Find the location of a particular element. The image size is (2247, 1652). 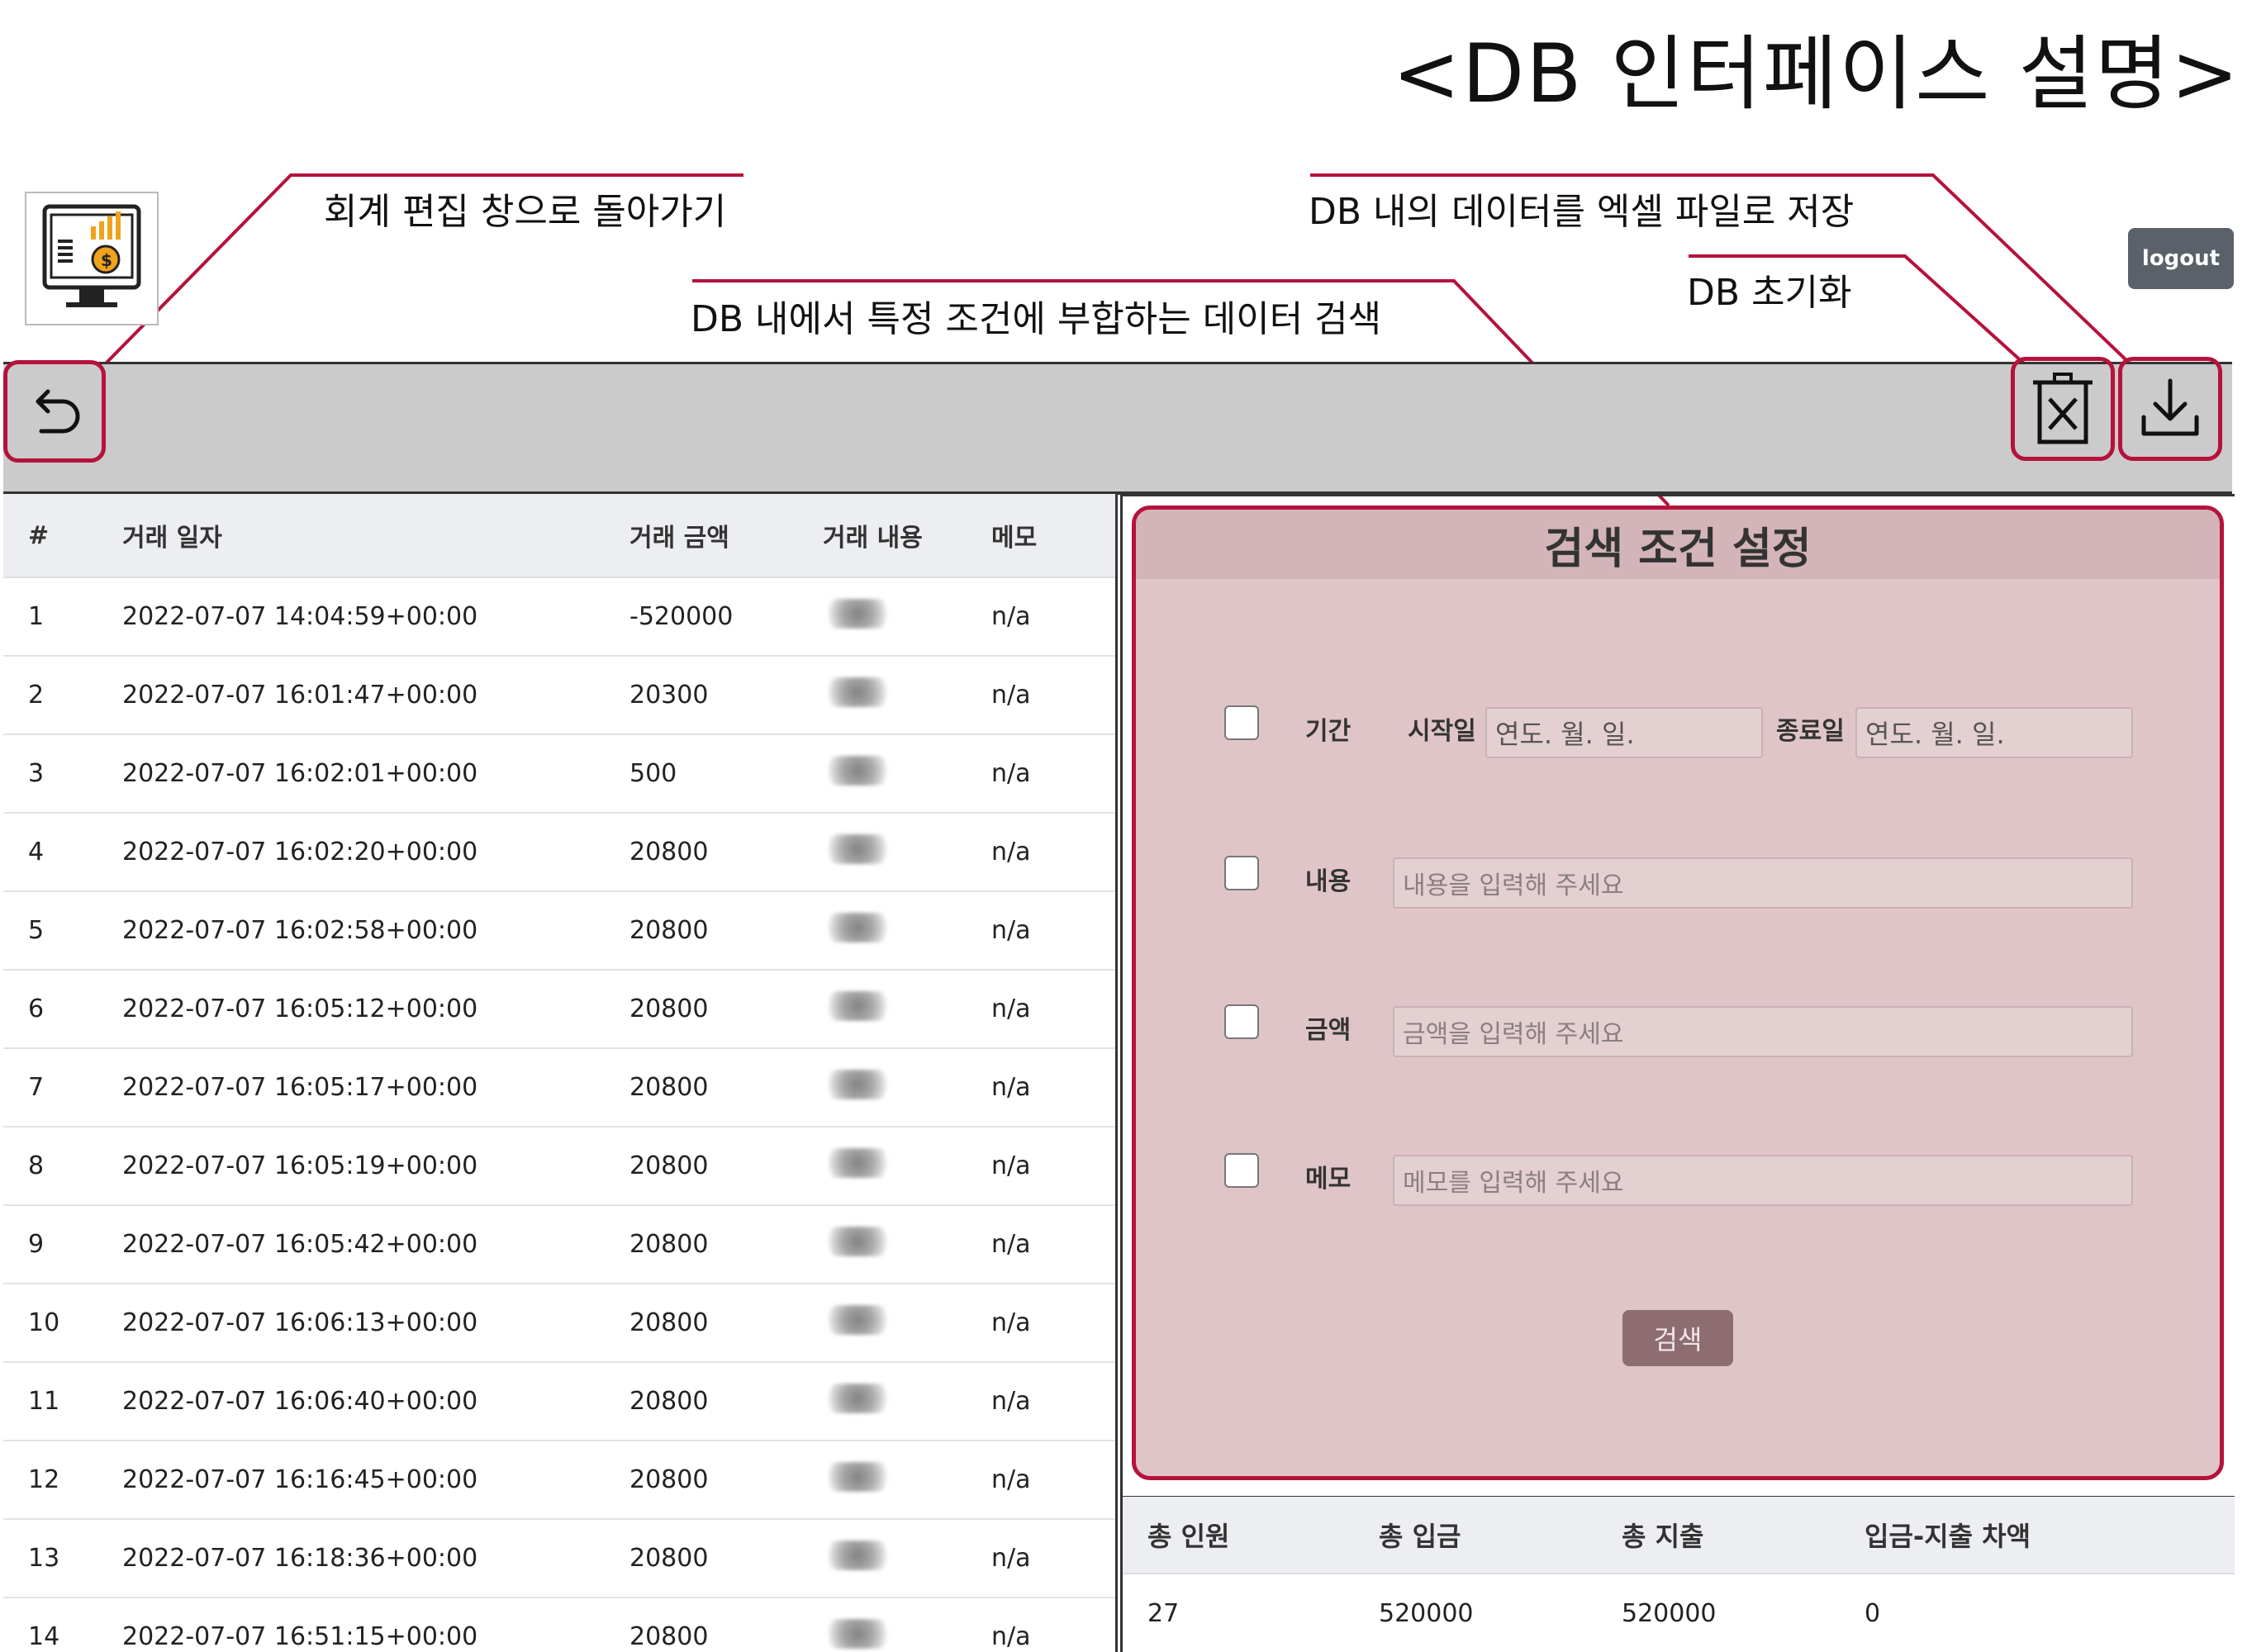

export-excel-button is located at coordinates (2170, 409).